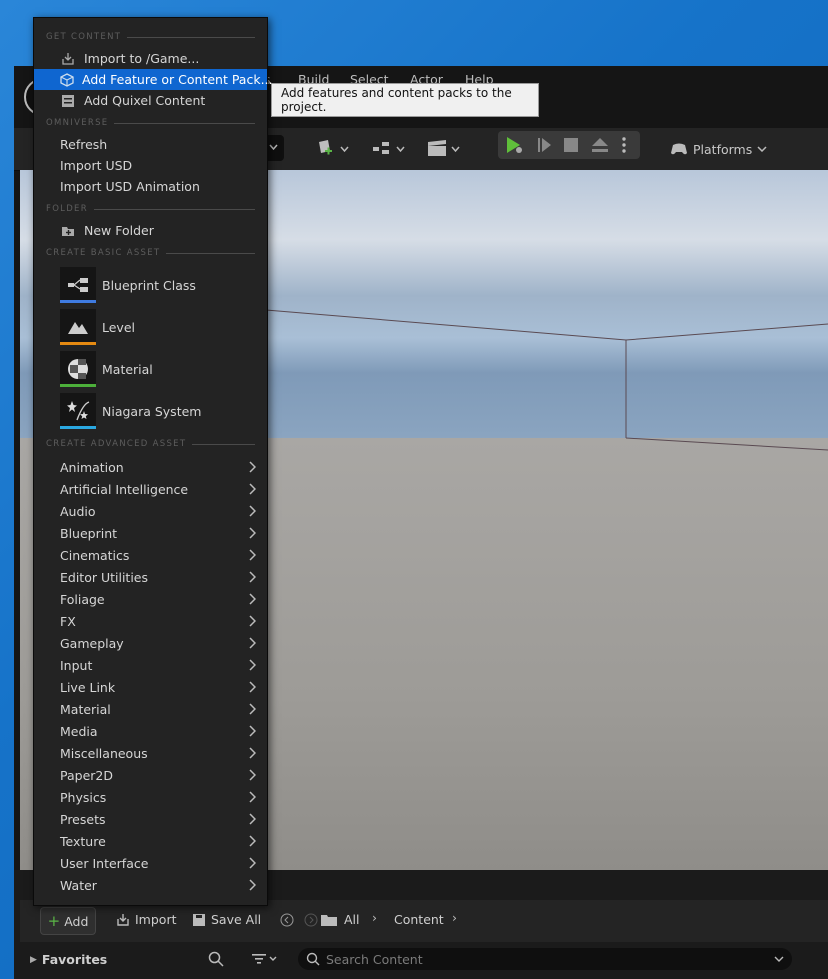 This screenshot has height=979, width=828. What do you see at coordinates (68, 959) in the screenshot?
I see `favorites-header: ▶ Favorites` at bounding box center [68, 959].